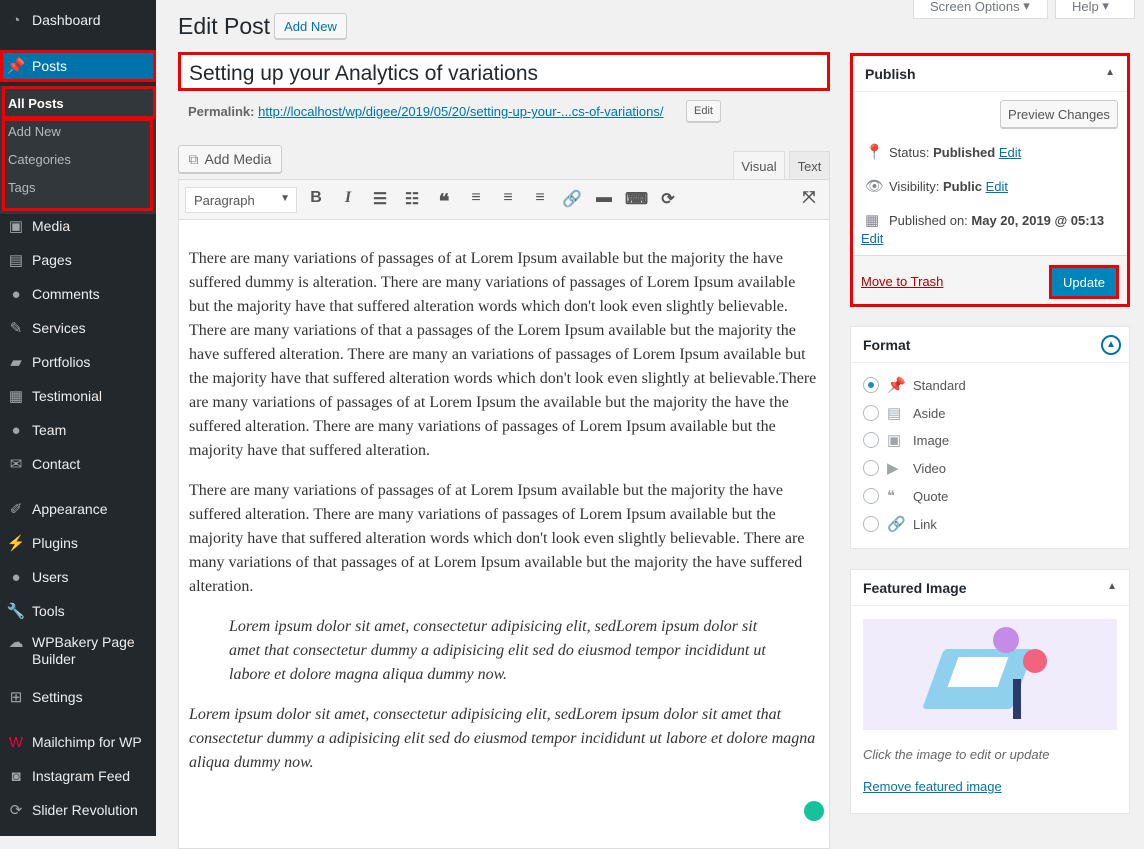 The height and width of the screenshot is (849, 1144). I want to click on format-option-quote: ❝ Quote, so click(905, 496).